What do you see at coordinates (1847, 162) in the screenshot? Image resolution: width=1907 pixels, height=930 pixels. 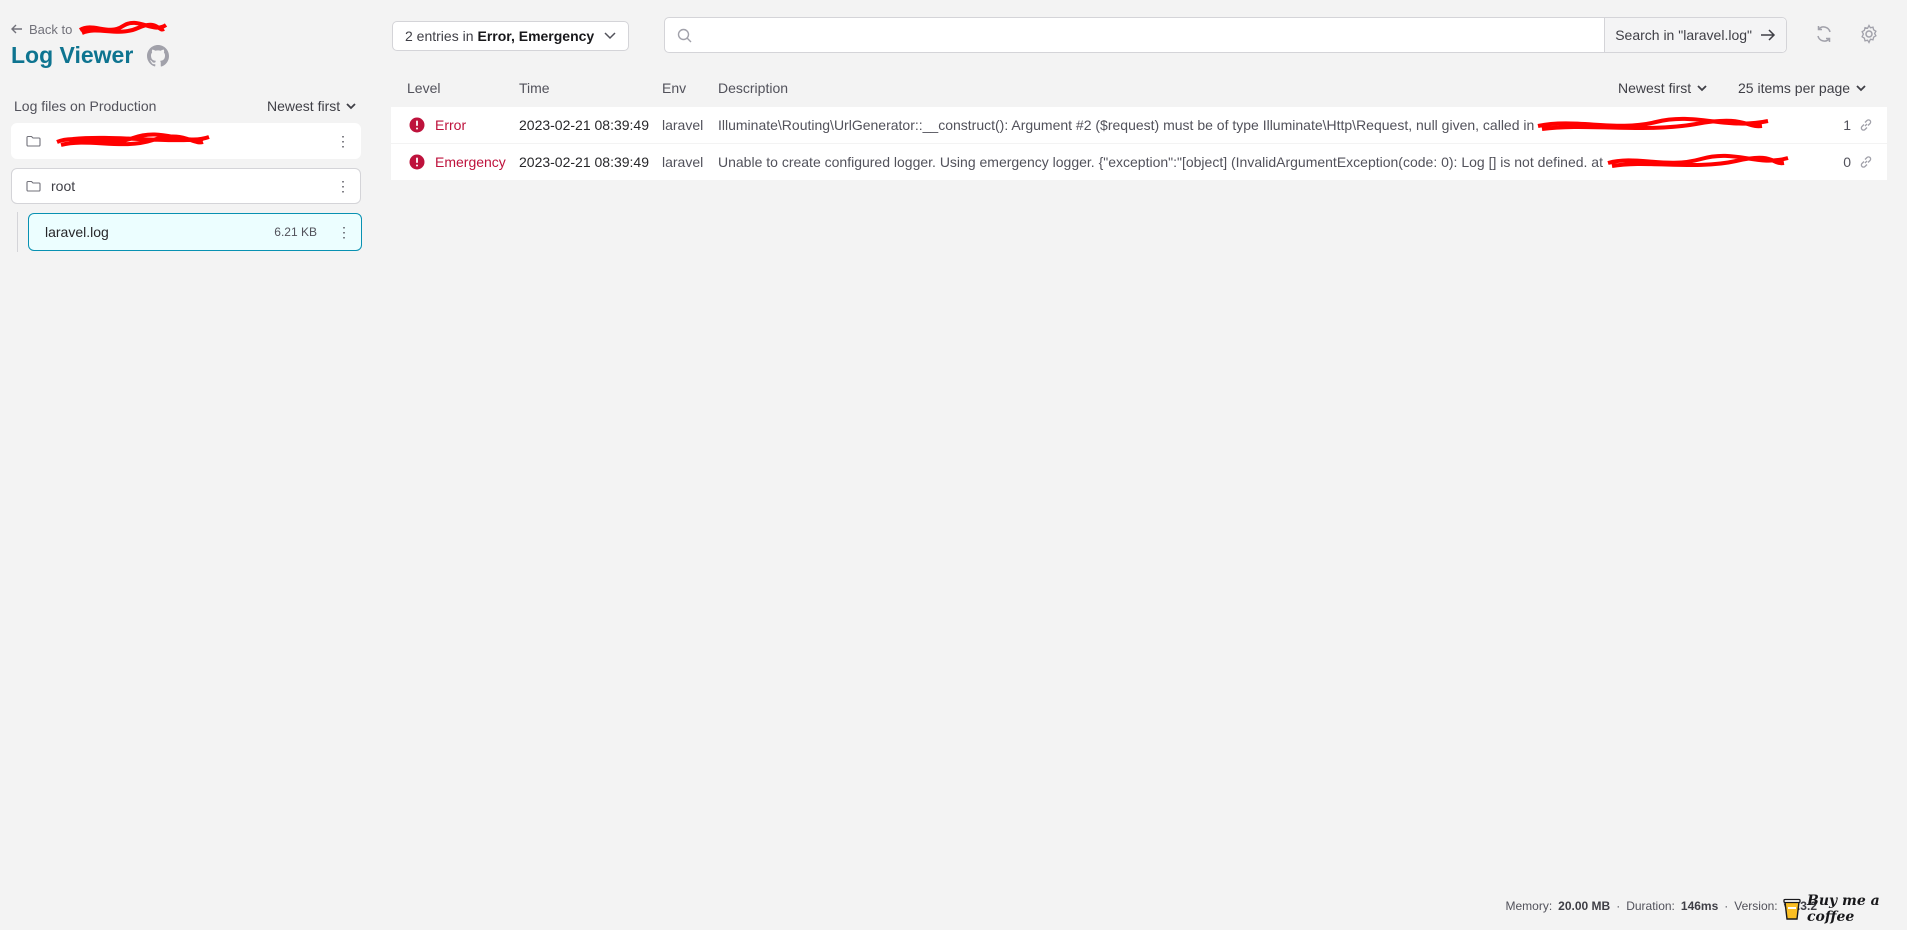 I see `entry-count: 0` at bounding box center [1847, 162].